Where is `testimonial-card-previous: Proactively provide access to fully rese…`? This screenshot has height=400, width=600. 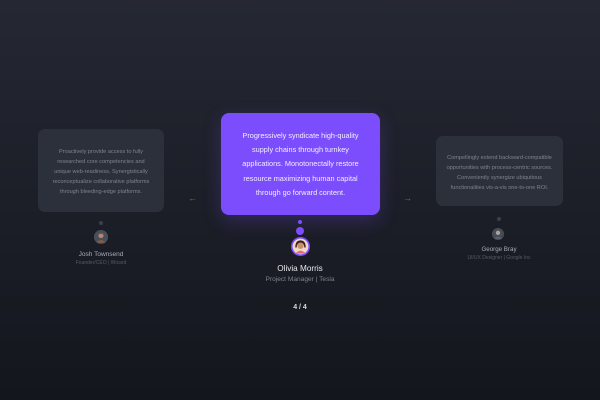 testimonial-card-previous: Proactively provide access to fully rese… is located at coordinates (101, 170).